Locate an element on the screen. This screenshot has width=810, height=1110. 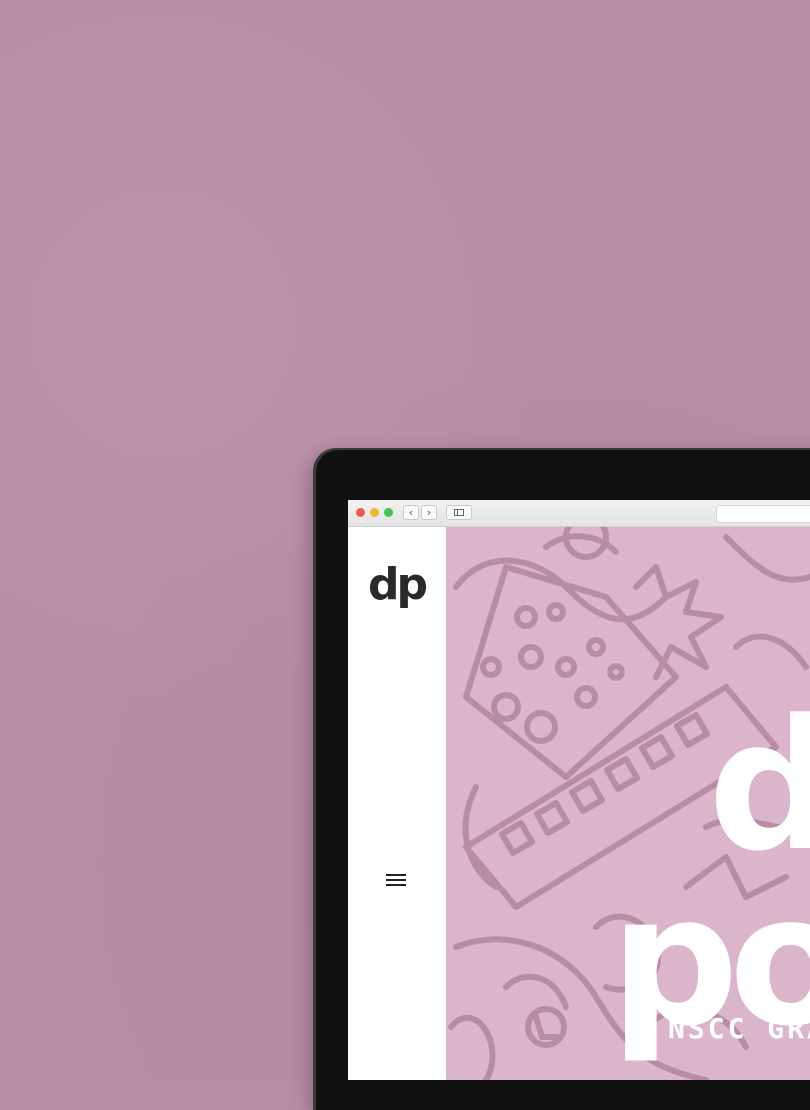
back-button: ‹ is located at coordinates (411, 512).